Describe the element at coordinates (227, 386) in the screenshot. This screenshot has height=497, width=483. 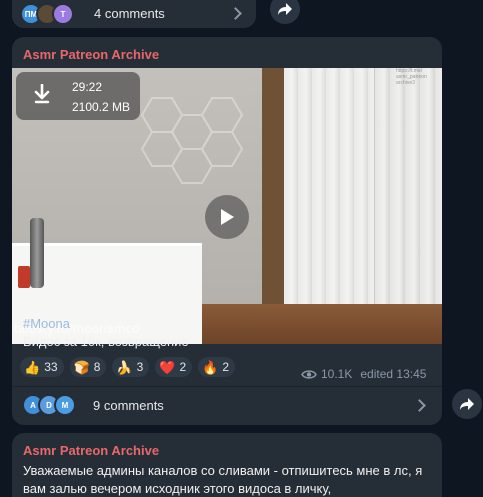
I see `divider` at that location.